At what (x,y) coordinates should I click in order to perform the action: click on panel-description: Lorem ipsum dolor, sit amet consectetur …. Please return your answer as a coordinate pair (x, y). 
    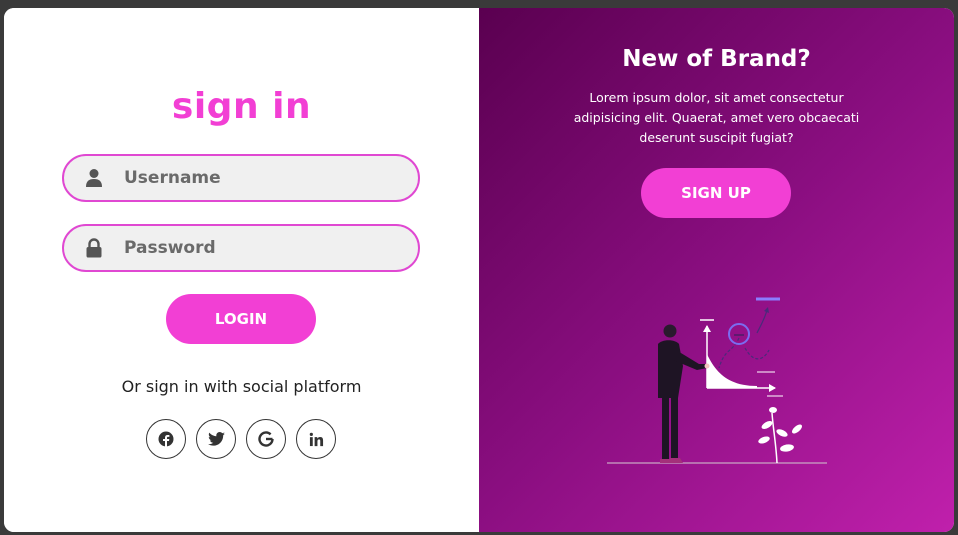
    Looking at the image, I should click on (716, 117).